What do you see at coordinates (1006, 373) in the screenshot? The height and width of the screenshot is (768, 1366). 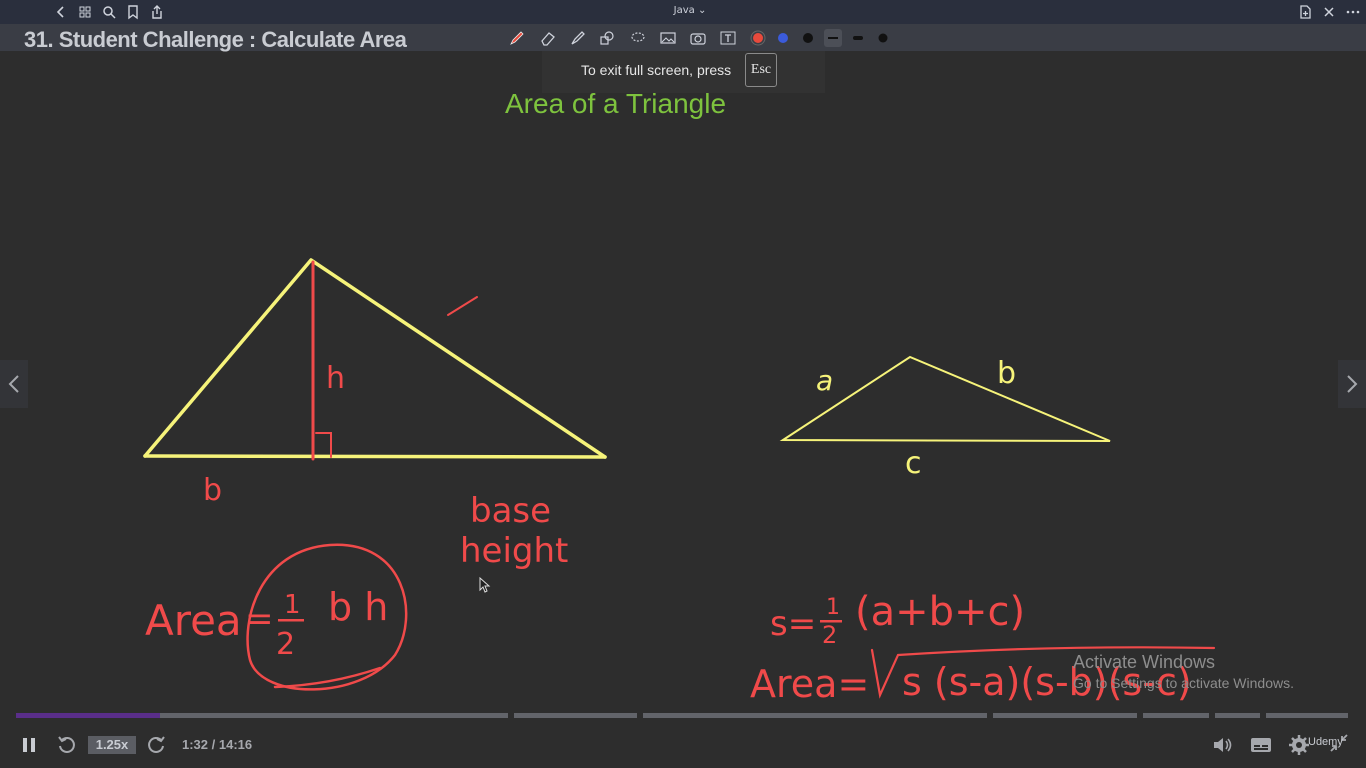 I see `label-side-b: b` at bounding box center [1006, 373].